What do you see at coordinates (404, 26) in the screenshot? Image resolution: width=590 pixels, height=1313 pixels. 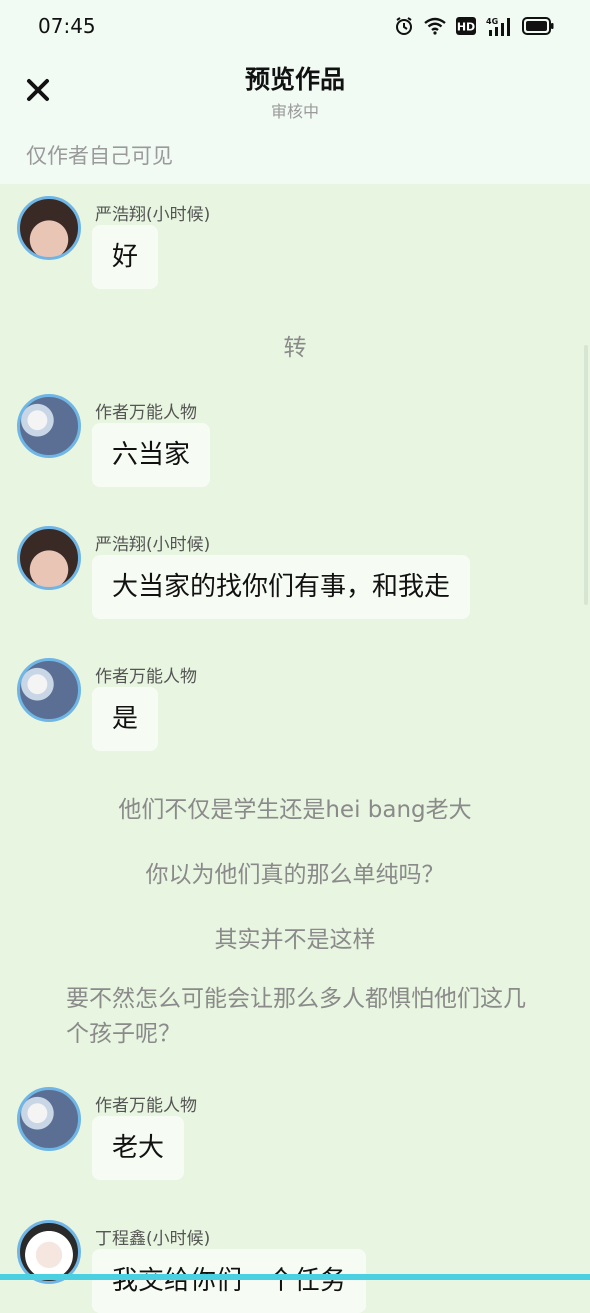 I see `alarm-icon` at bounding box center [404, 26].